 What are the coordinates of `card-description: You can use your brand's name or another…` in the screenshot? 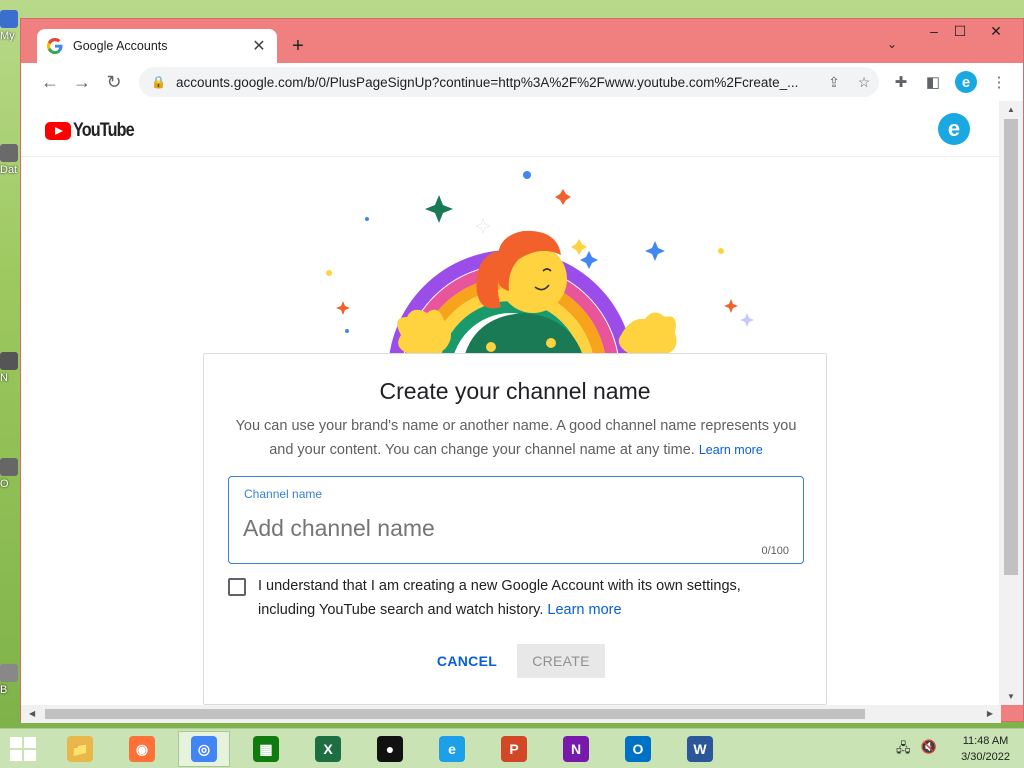 It's located at (516, 438).